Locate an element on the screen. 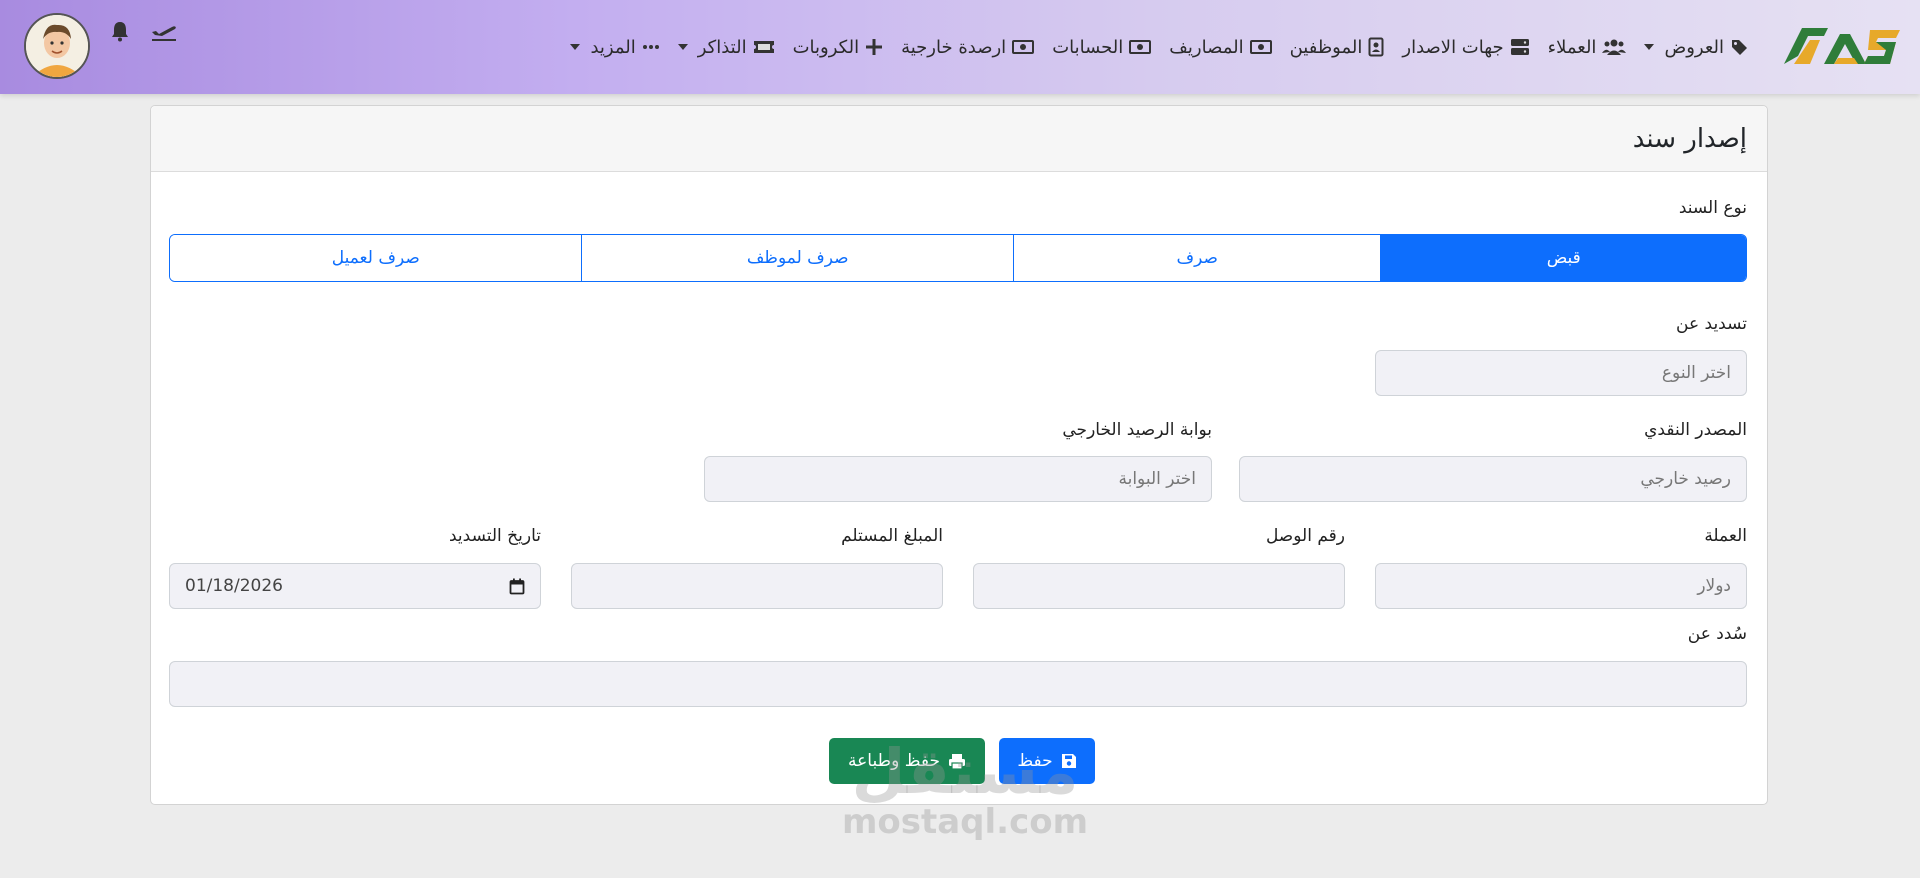 This screenshot has width=1920, height=878. nav-item-external-balances: ارصدة خارجية is located at coordinates (968, 47).